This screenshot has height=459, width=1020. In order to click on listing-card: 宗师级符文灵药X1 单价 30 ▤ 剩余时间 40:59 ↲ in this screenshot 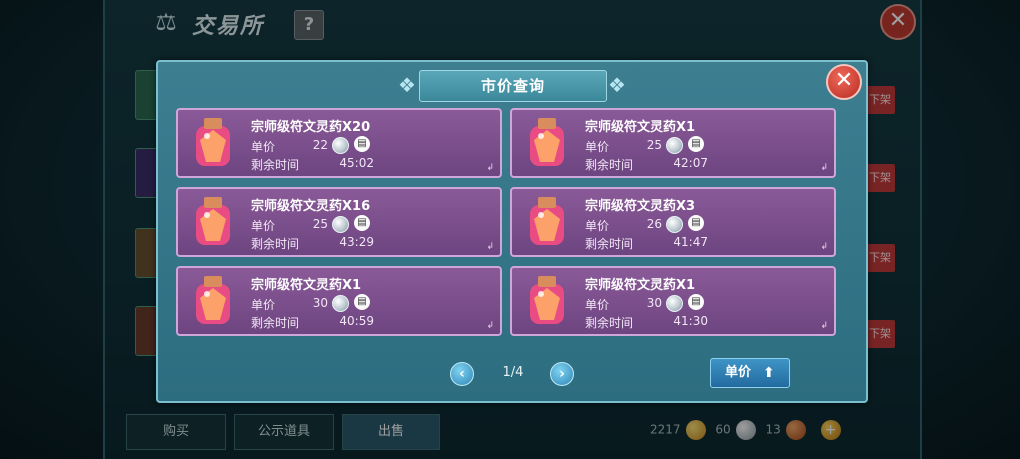, I will do `click(339, 301)`.